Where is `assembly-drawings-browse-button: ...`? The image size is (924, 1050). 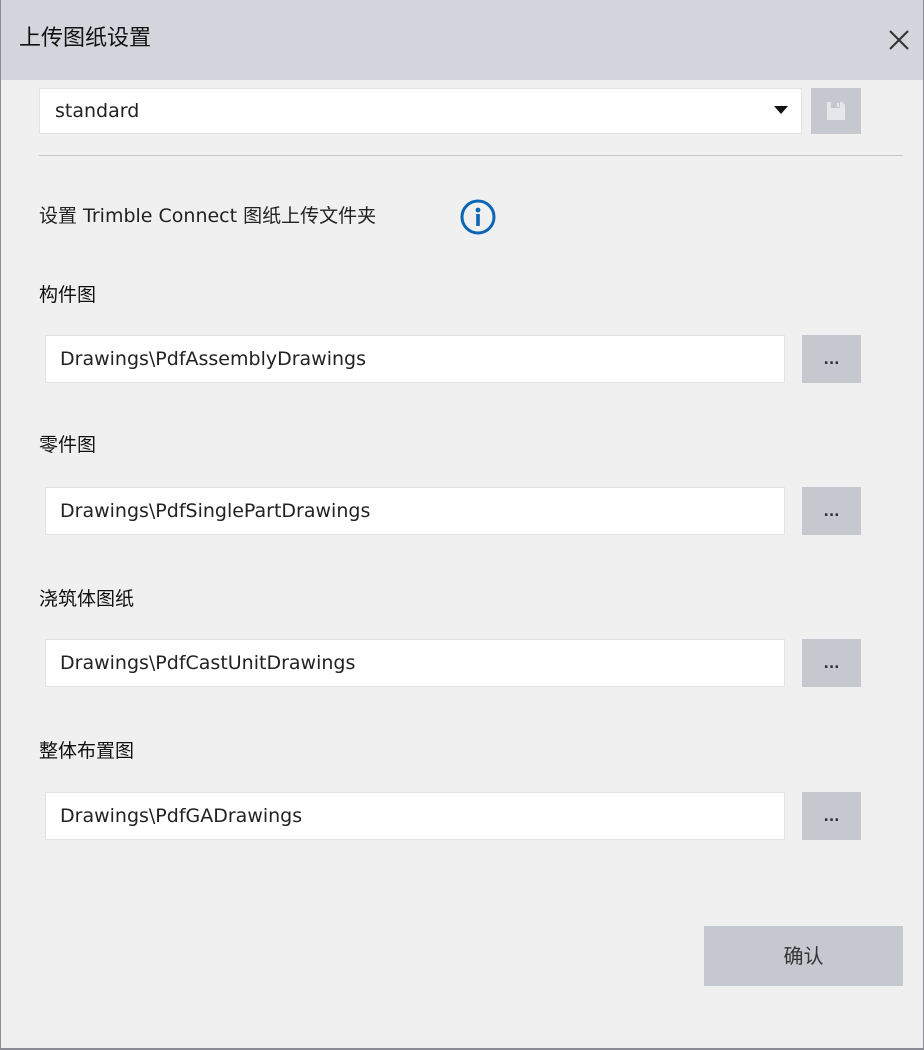 assembly-drawings-browse-button: ... is located at coordinates (831, 359).